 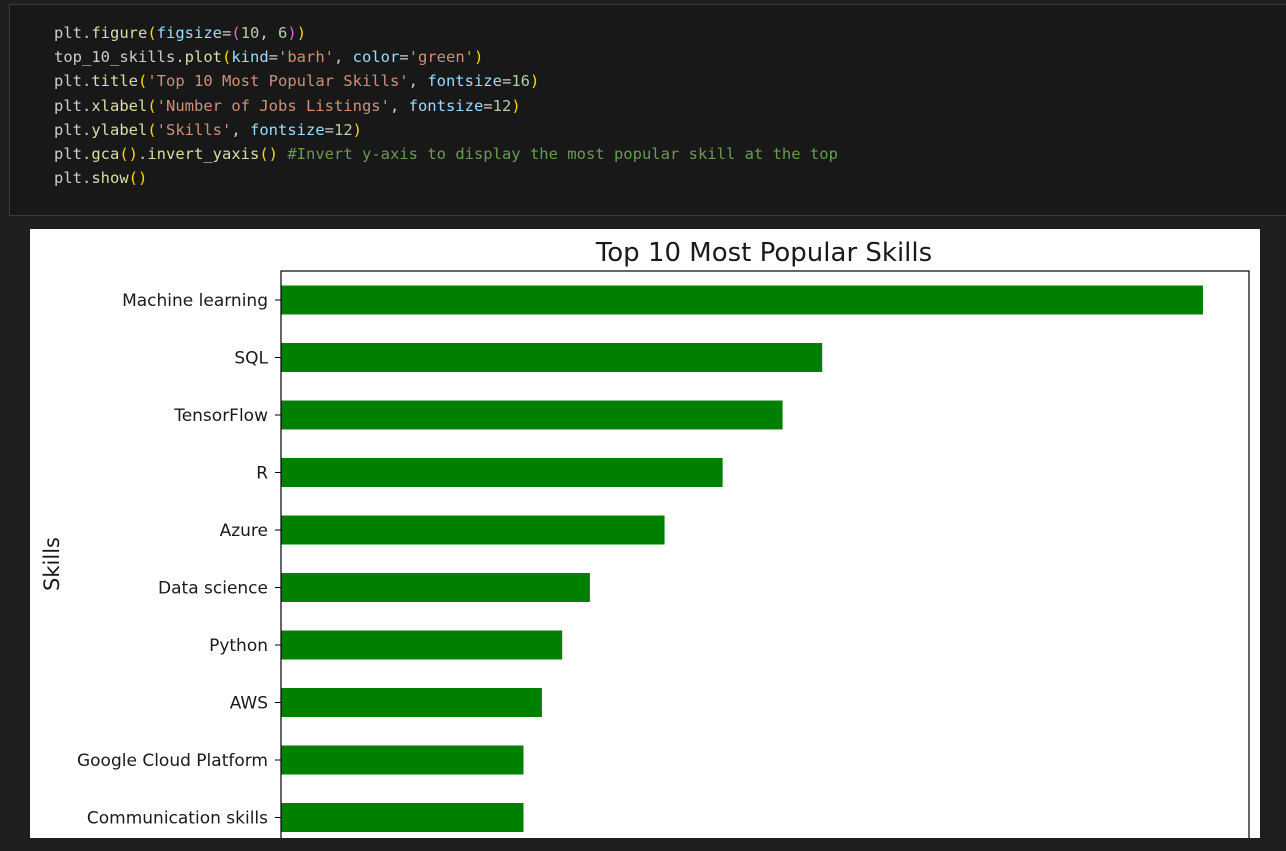 What do you see at coordinates (172, 761) in the screenshot?
I see `y-tick-label: Google Cloud Platform` at bounding box center [172, 761].